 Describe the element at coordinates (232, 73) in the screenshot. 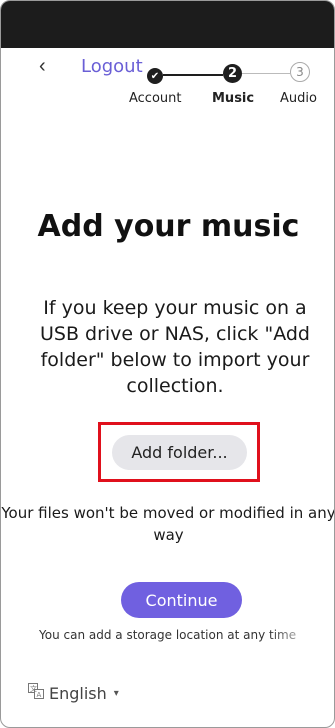

I see `step-music-marker: 2` at that location.